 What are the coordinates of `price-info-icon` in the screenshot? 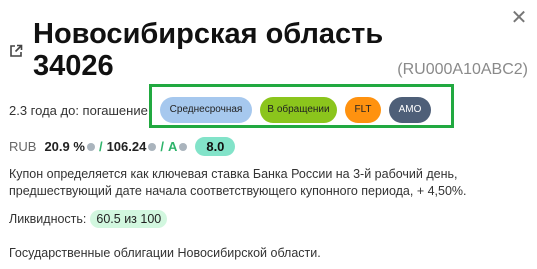 It's located at (152, 146).